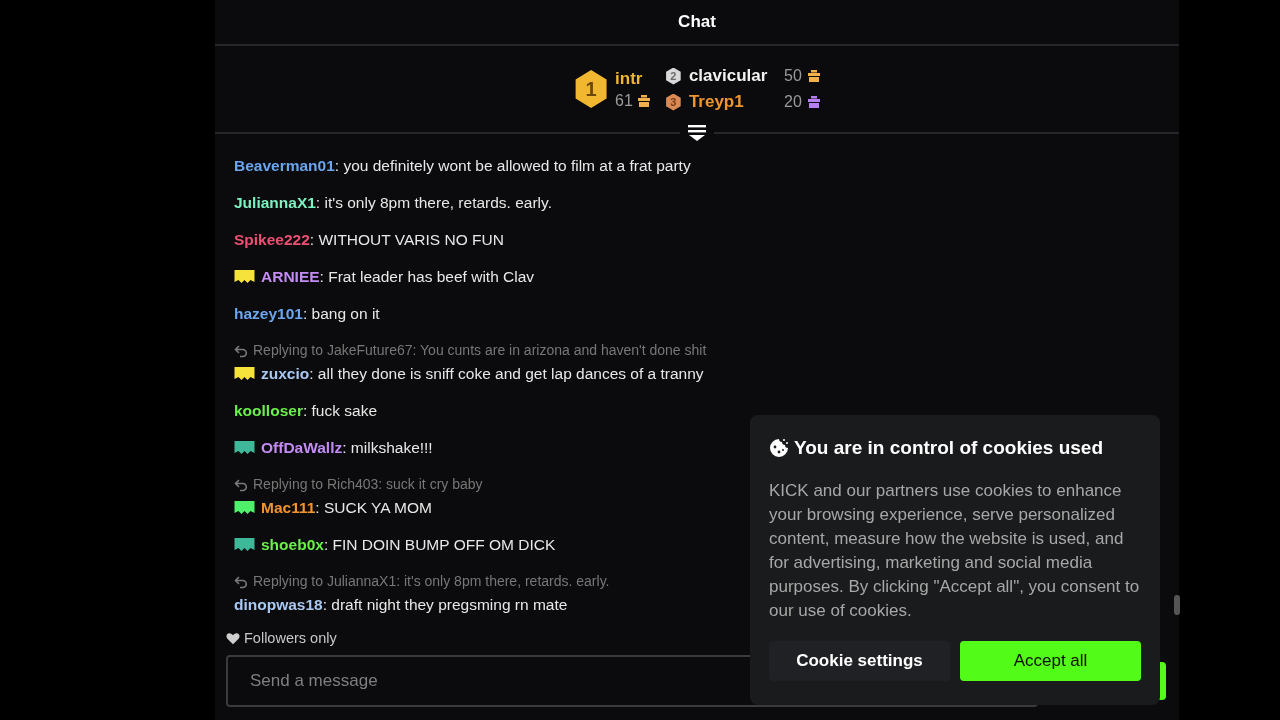 This screenshot has width=1280, height=720. Describe the element at coordinates (793, 76) in the screenshot. I see `gift-count: 50` at that location.